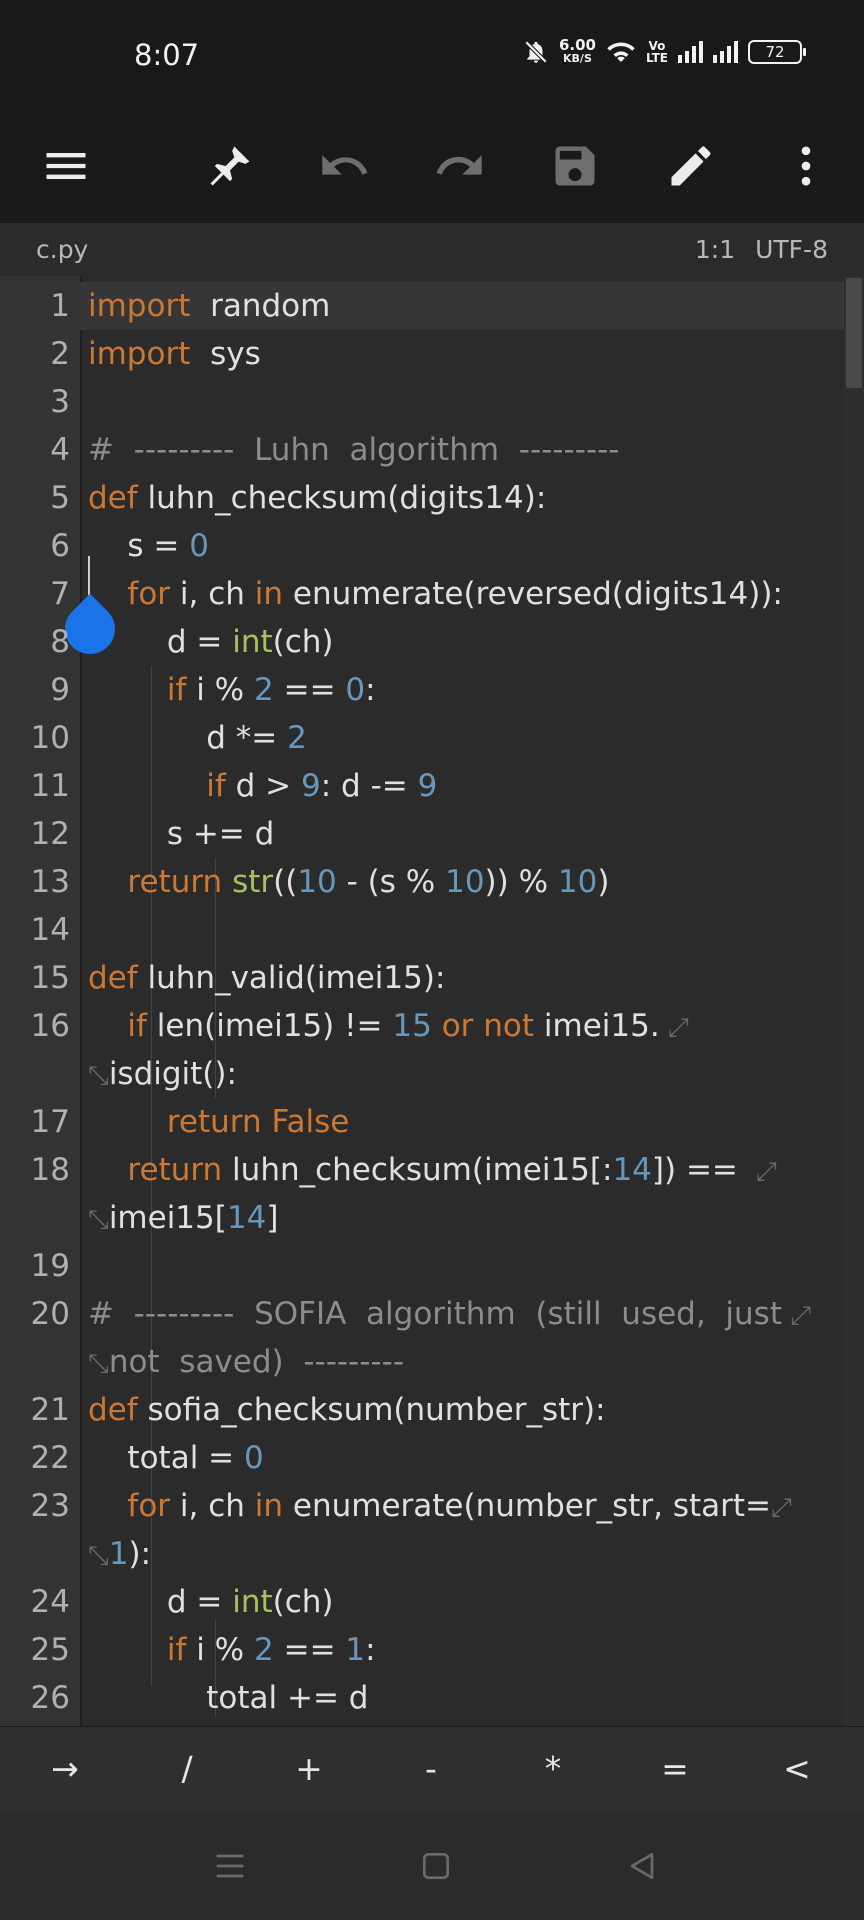 The width and height of the screenshot is (864, 1920). I want to click on line-number: 26, so click(50, 1698).